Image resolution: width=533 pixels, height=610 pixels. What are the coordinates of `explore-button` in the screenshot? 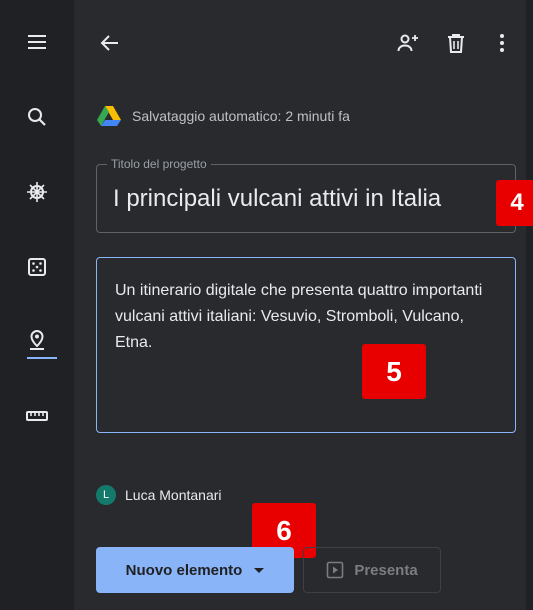 It's located at (37, 192).